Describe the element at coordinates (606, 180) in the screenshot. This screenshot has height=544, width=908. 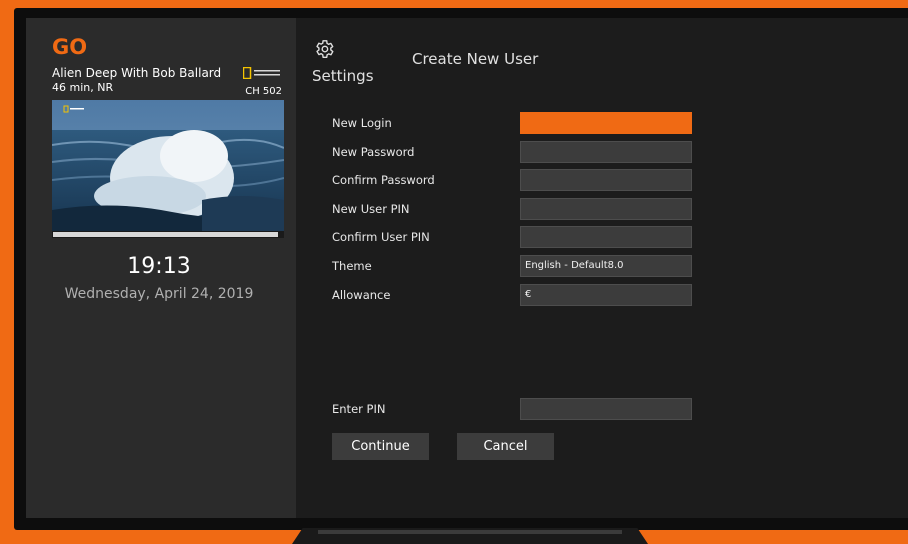
I see `confirm-password-field` at that location.